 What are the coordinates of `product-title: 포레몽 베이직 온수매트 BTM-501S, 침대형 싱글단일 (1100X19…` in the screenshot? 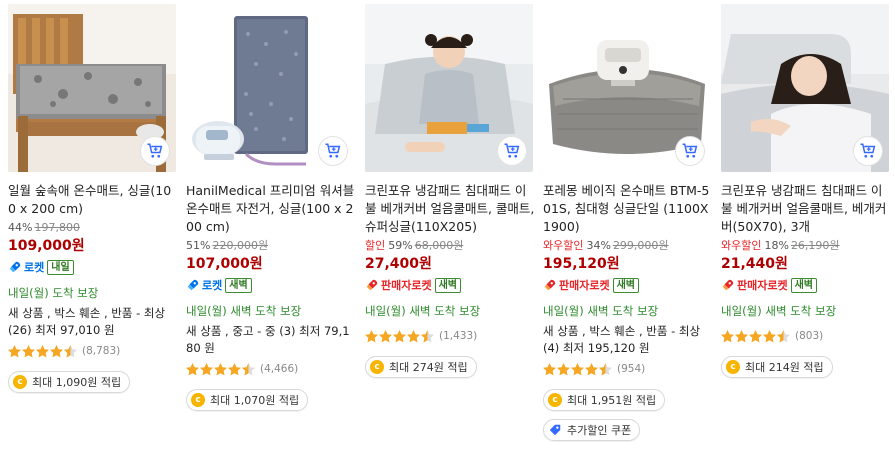 It's located at (628, 209).